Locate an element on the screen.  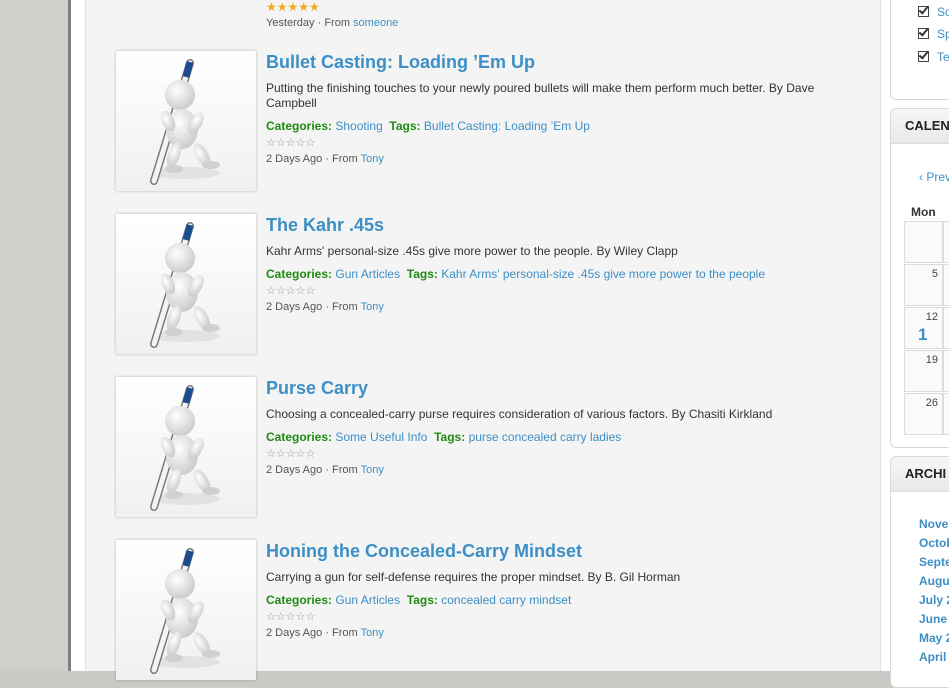
calendar-cell: 12 1 is located at coordinates (923, 328).